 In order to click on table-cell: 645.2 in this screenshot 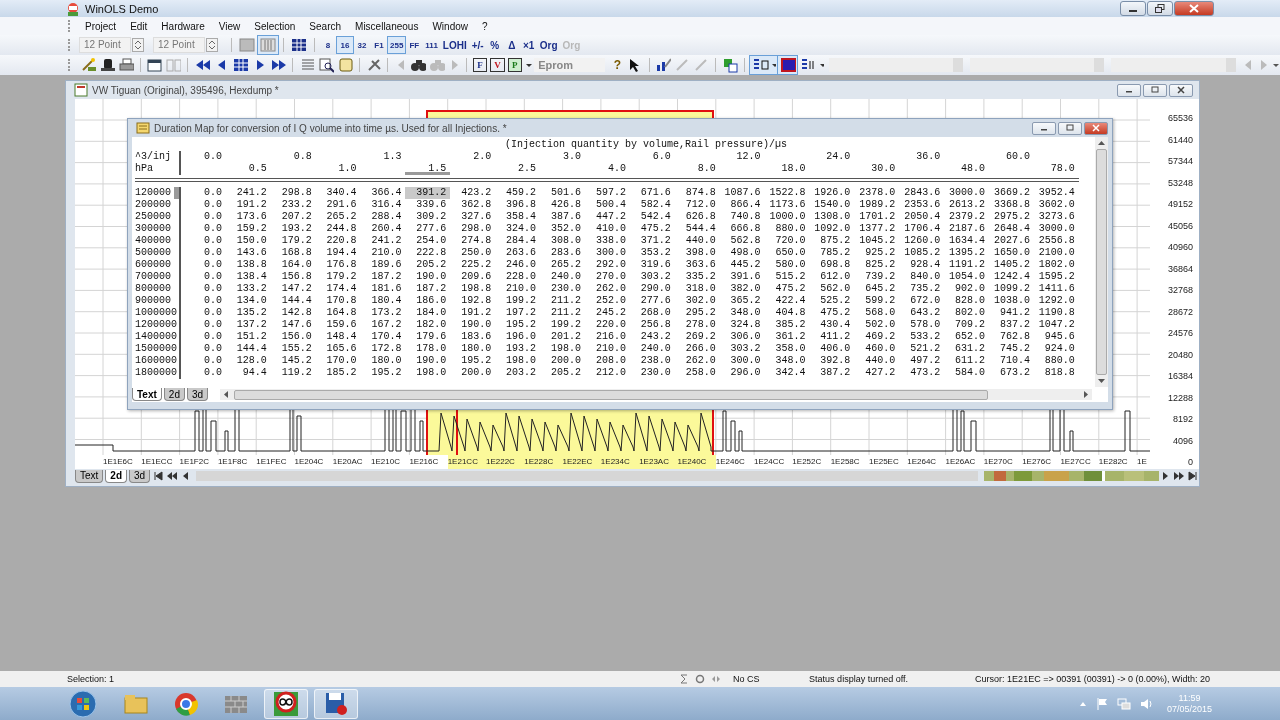, I will do `click(877, 289)`.